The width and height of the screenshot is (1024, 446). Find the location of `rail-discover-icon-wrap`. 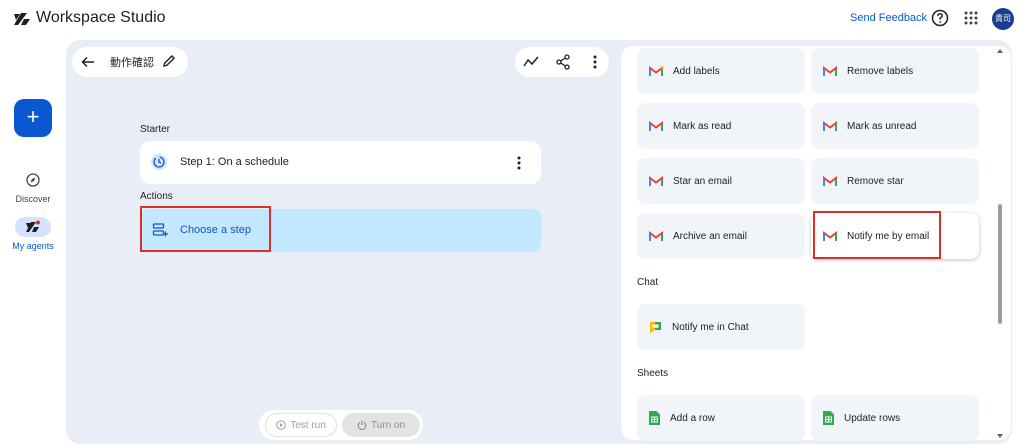

rail-discover-icon-wrap is located at coordinates (33, 180).